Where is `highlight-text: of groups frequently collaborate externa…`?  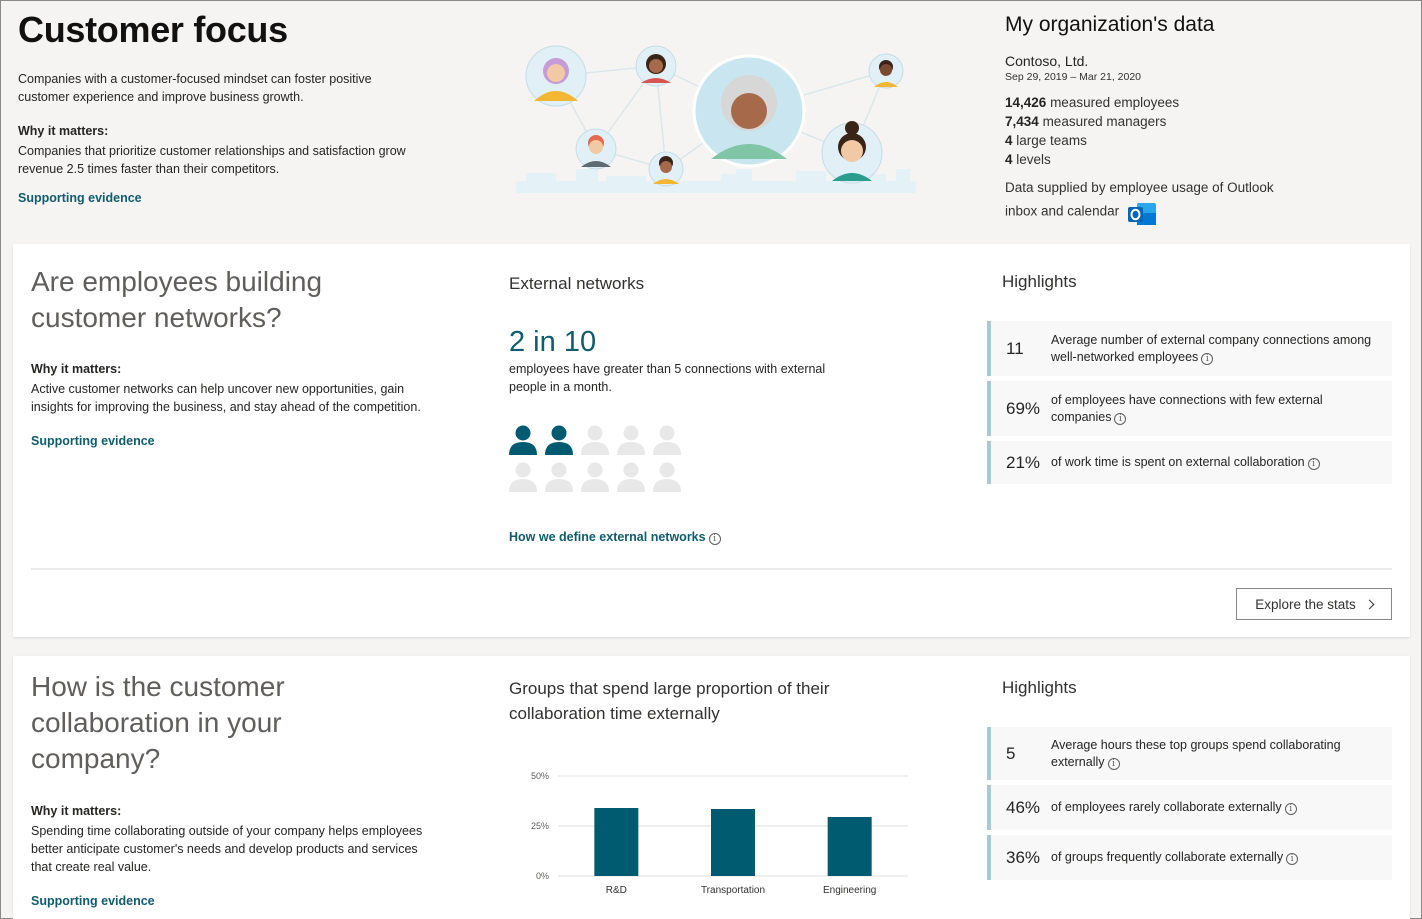
highlight-text: of groups frequently collaborate externa… is located at coordinates (1175, 857).